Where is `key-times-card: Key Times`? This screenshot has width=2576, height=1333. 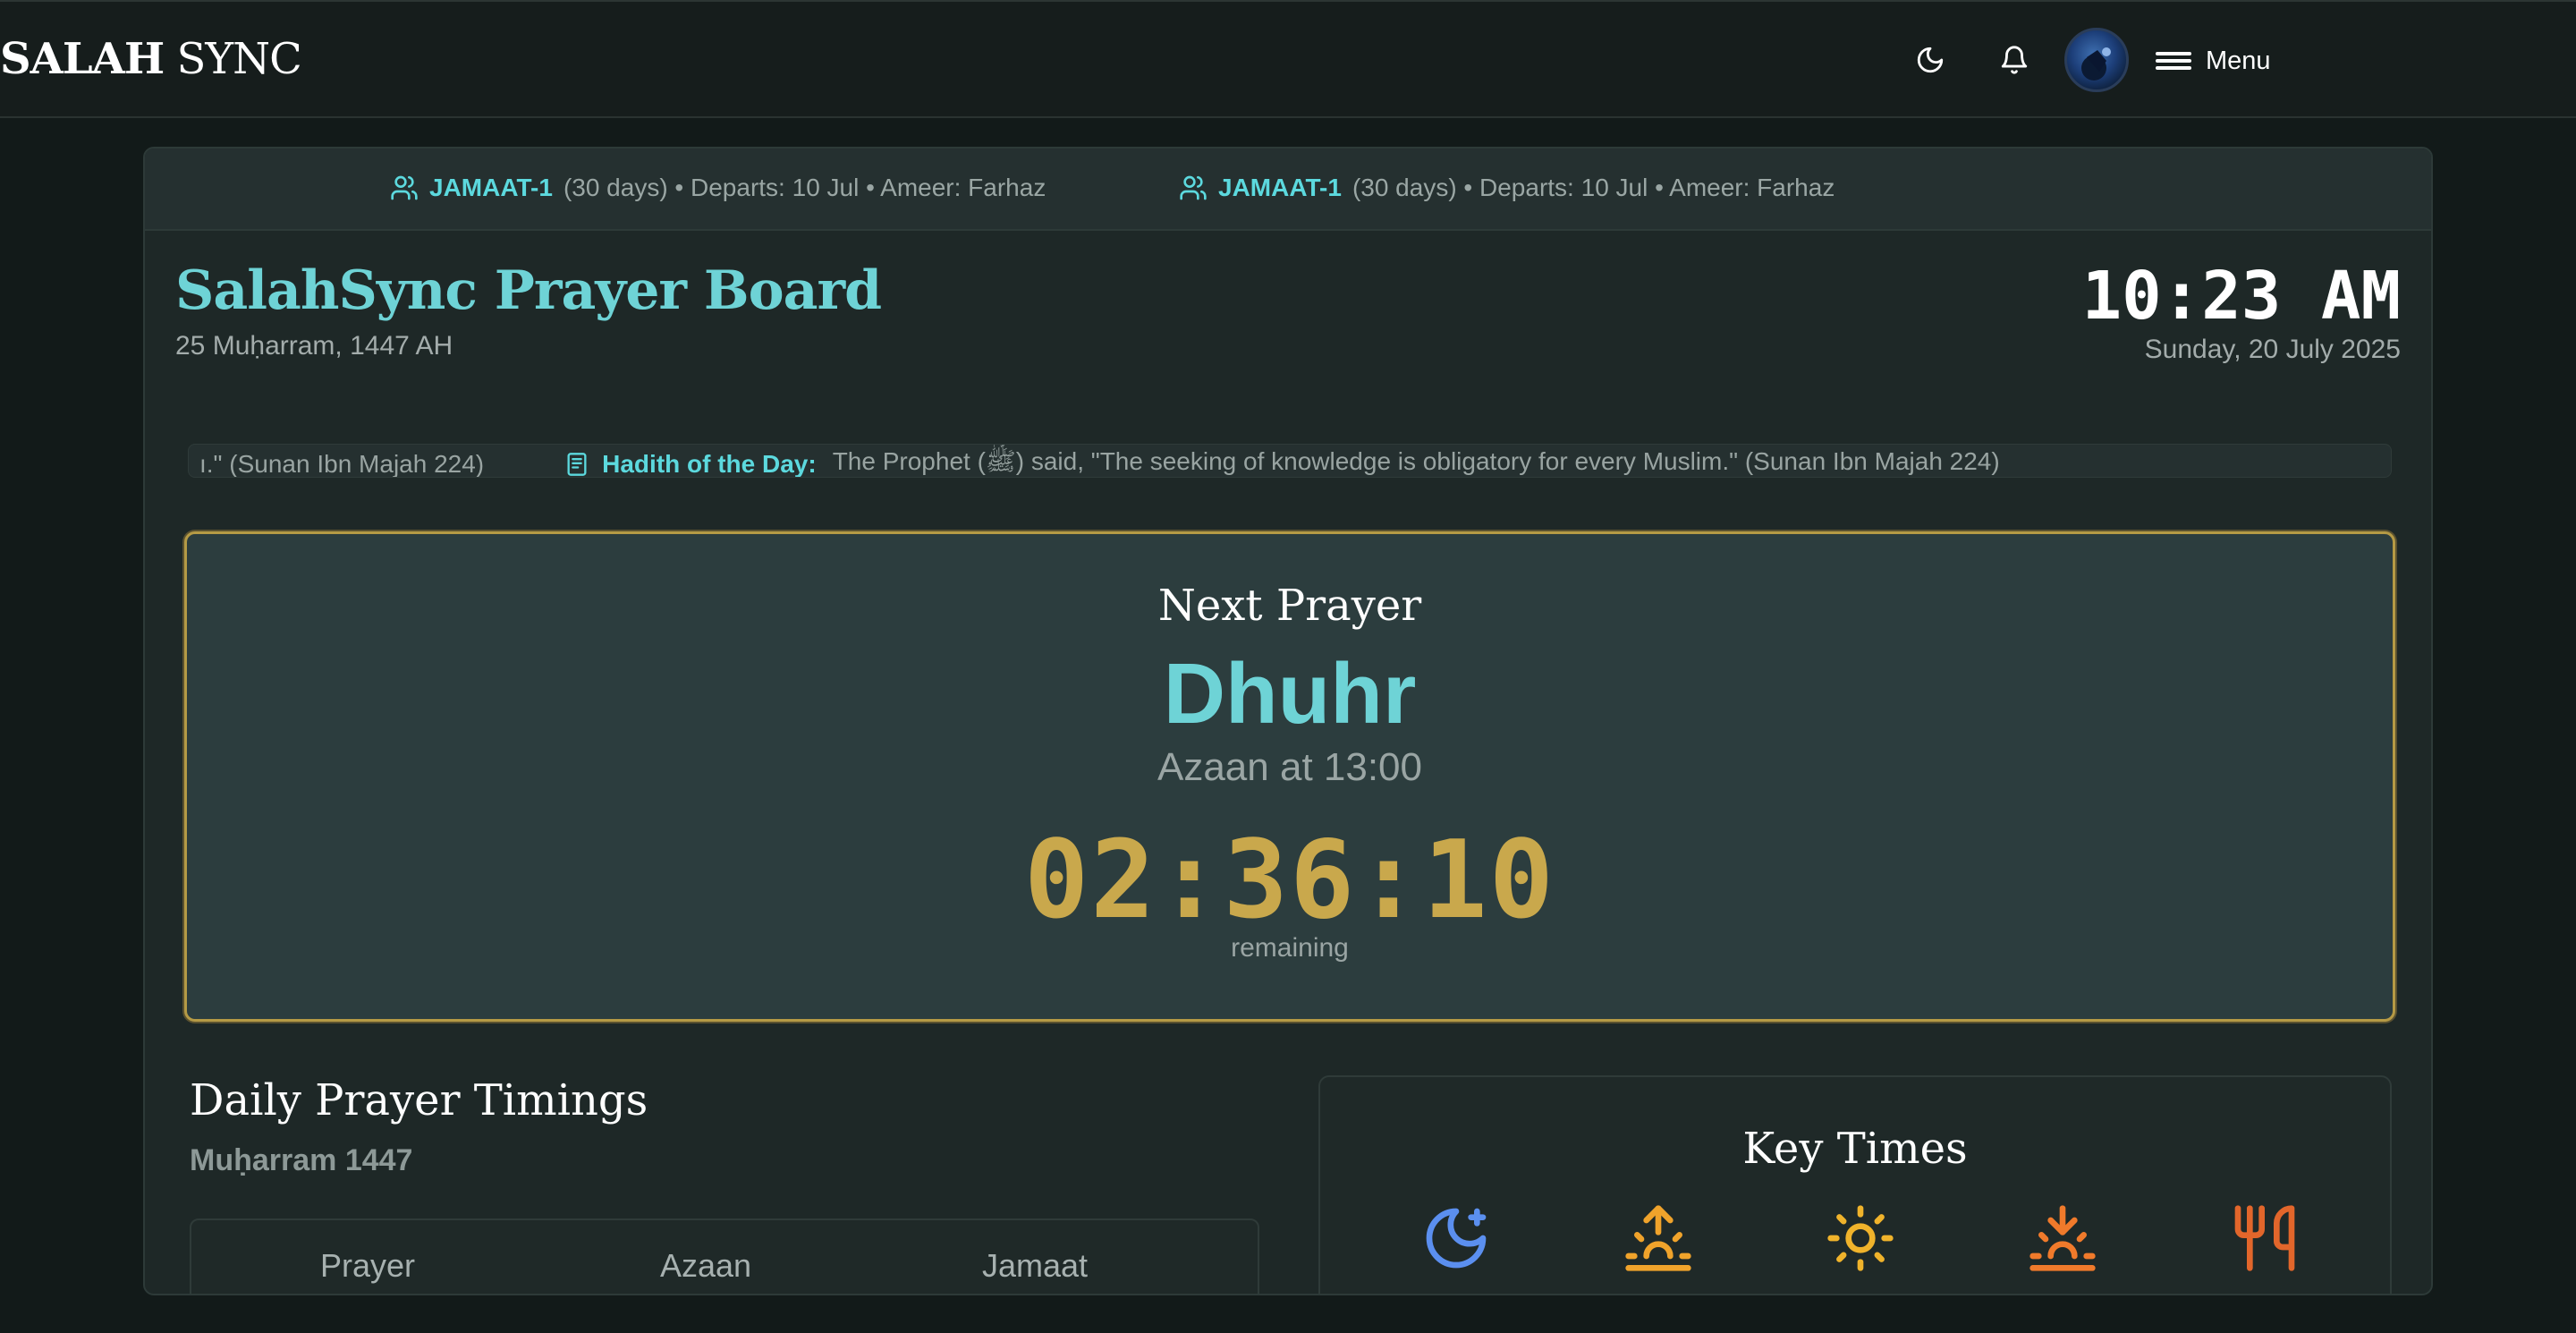 key-times-card: Key Times is located at coordinates (1855, 1184).